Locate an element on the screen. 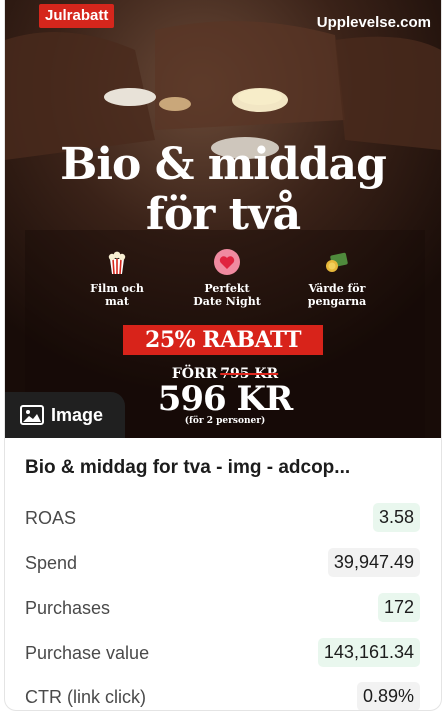  feature-date-night: Perfekt Date Night is located at coordinates (227, 278).